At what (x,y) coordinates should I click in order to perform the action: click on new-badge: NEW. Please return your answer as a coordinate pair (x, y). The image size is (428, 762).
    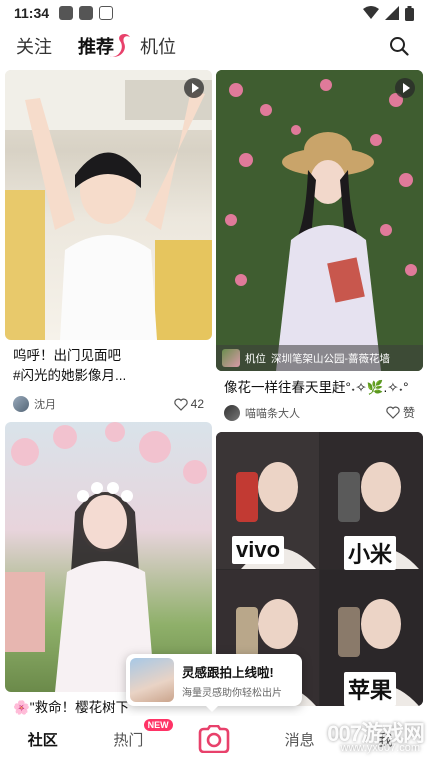
    Looking at the image, I should click on (158, 724).